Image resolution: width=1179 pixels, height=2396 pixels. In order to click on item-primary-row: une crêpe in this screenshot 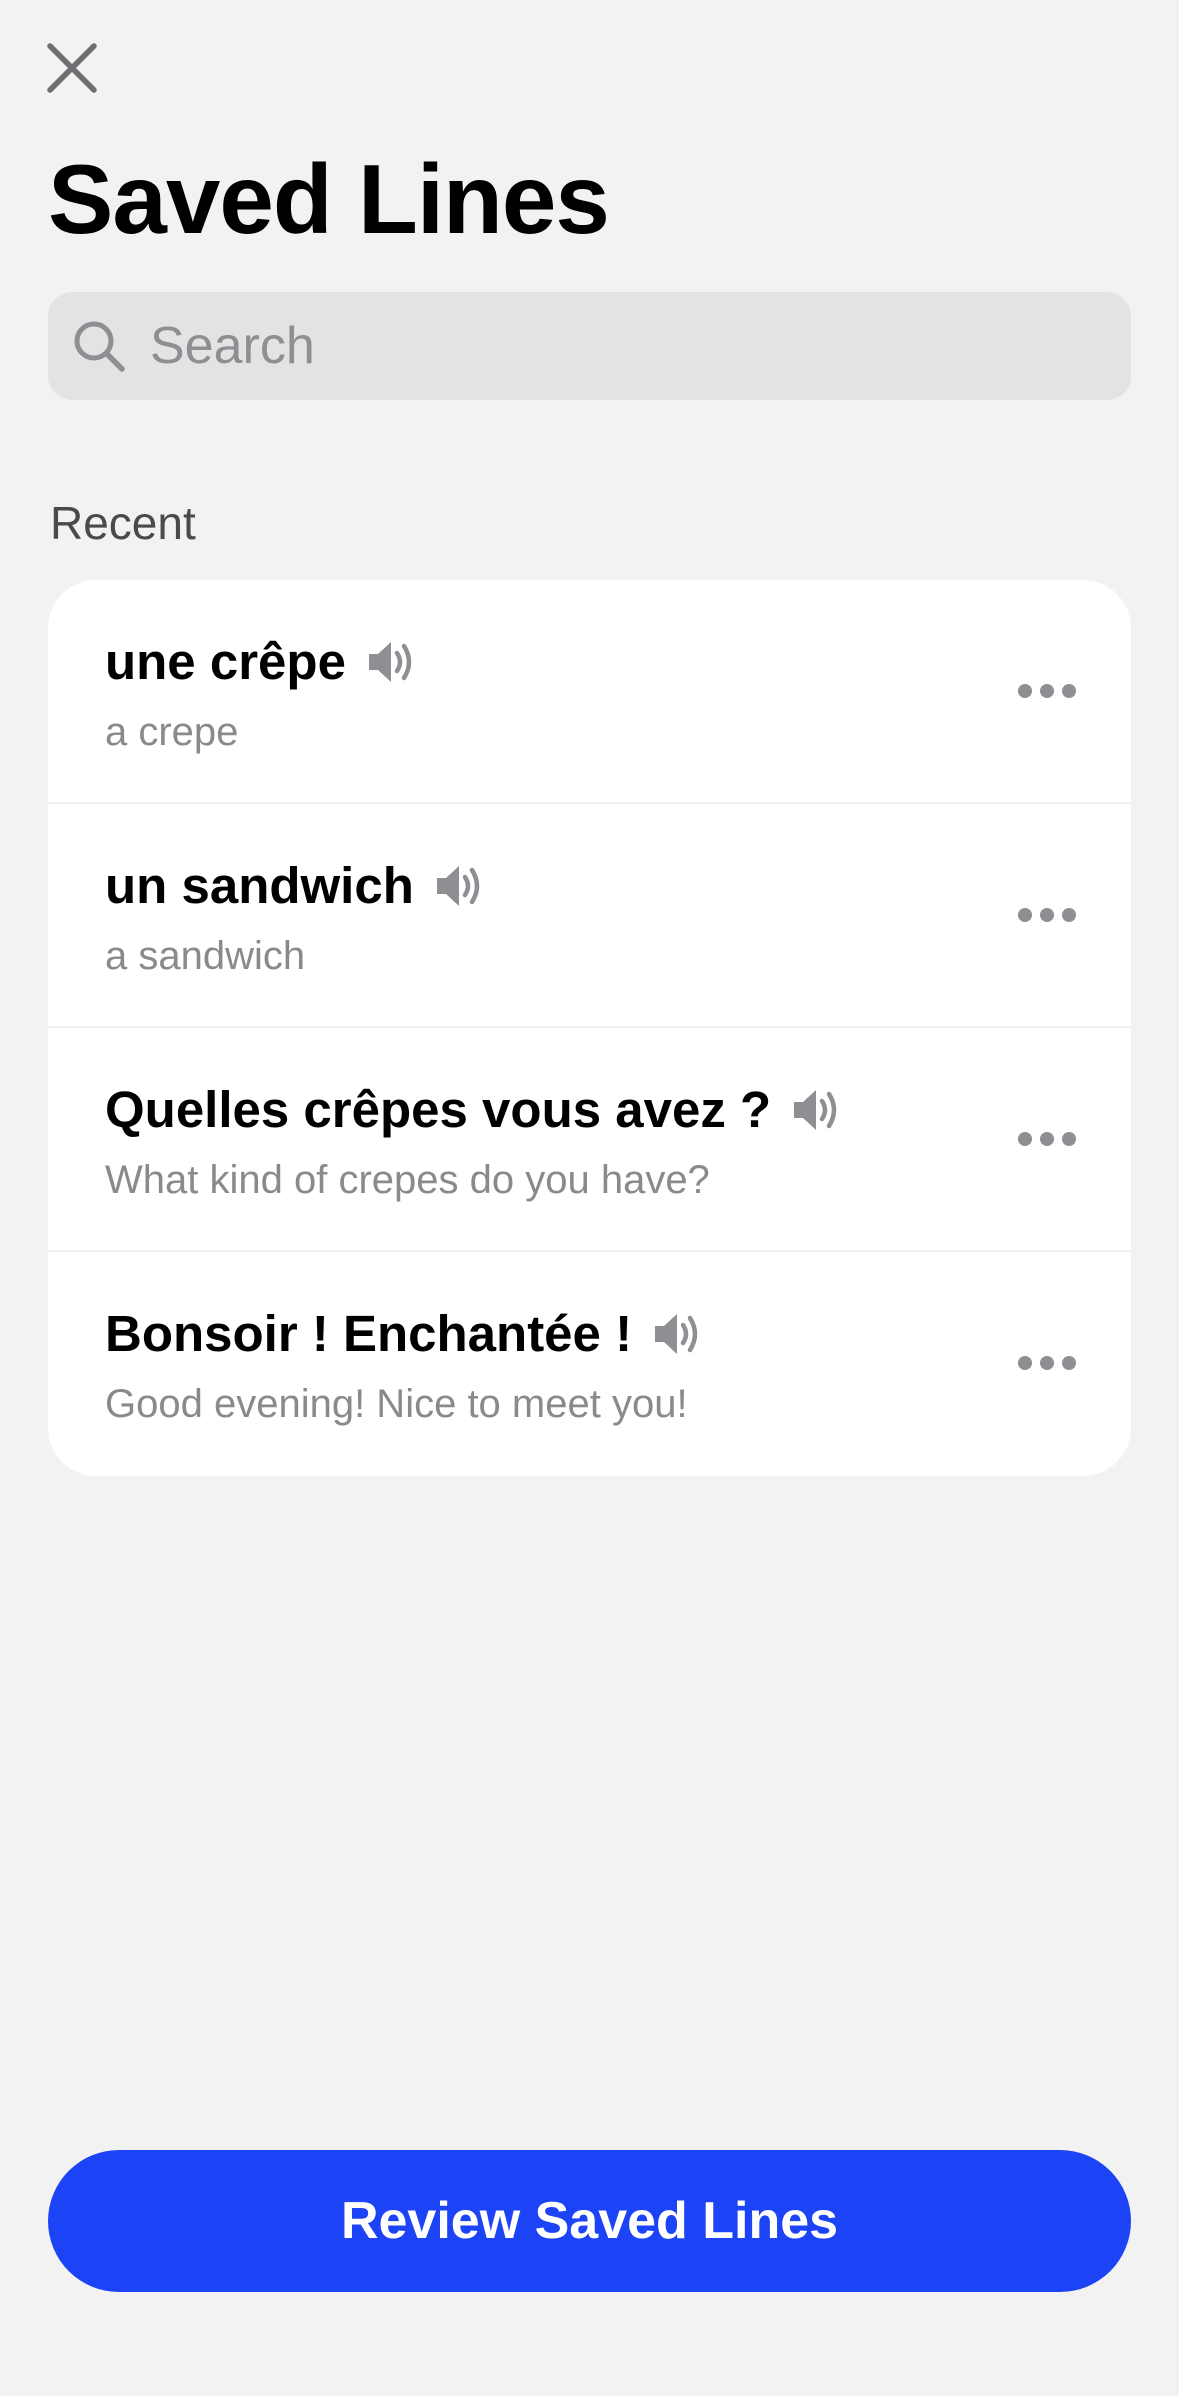, I will do `click(260, 661)`.